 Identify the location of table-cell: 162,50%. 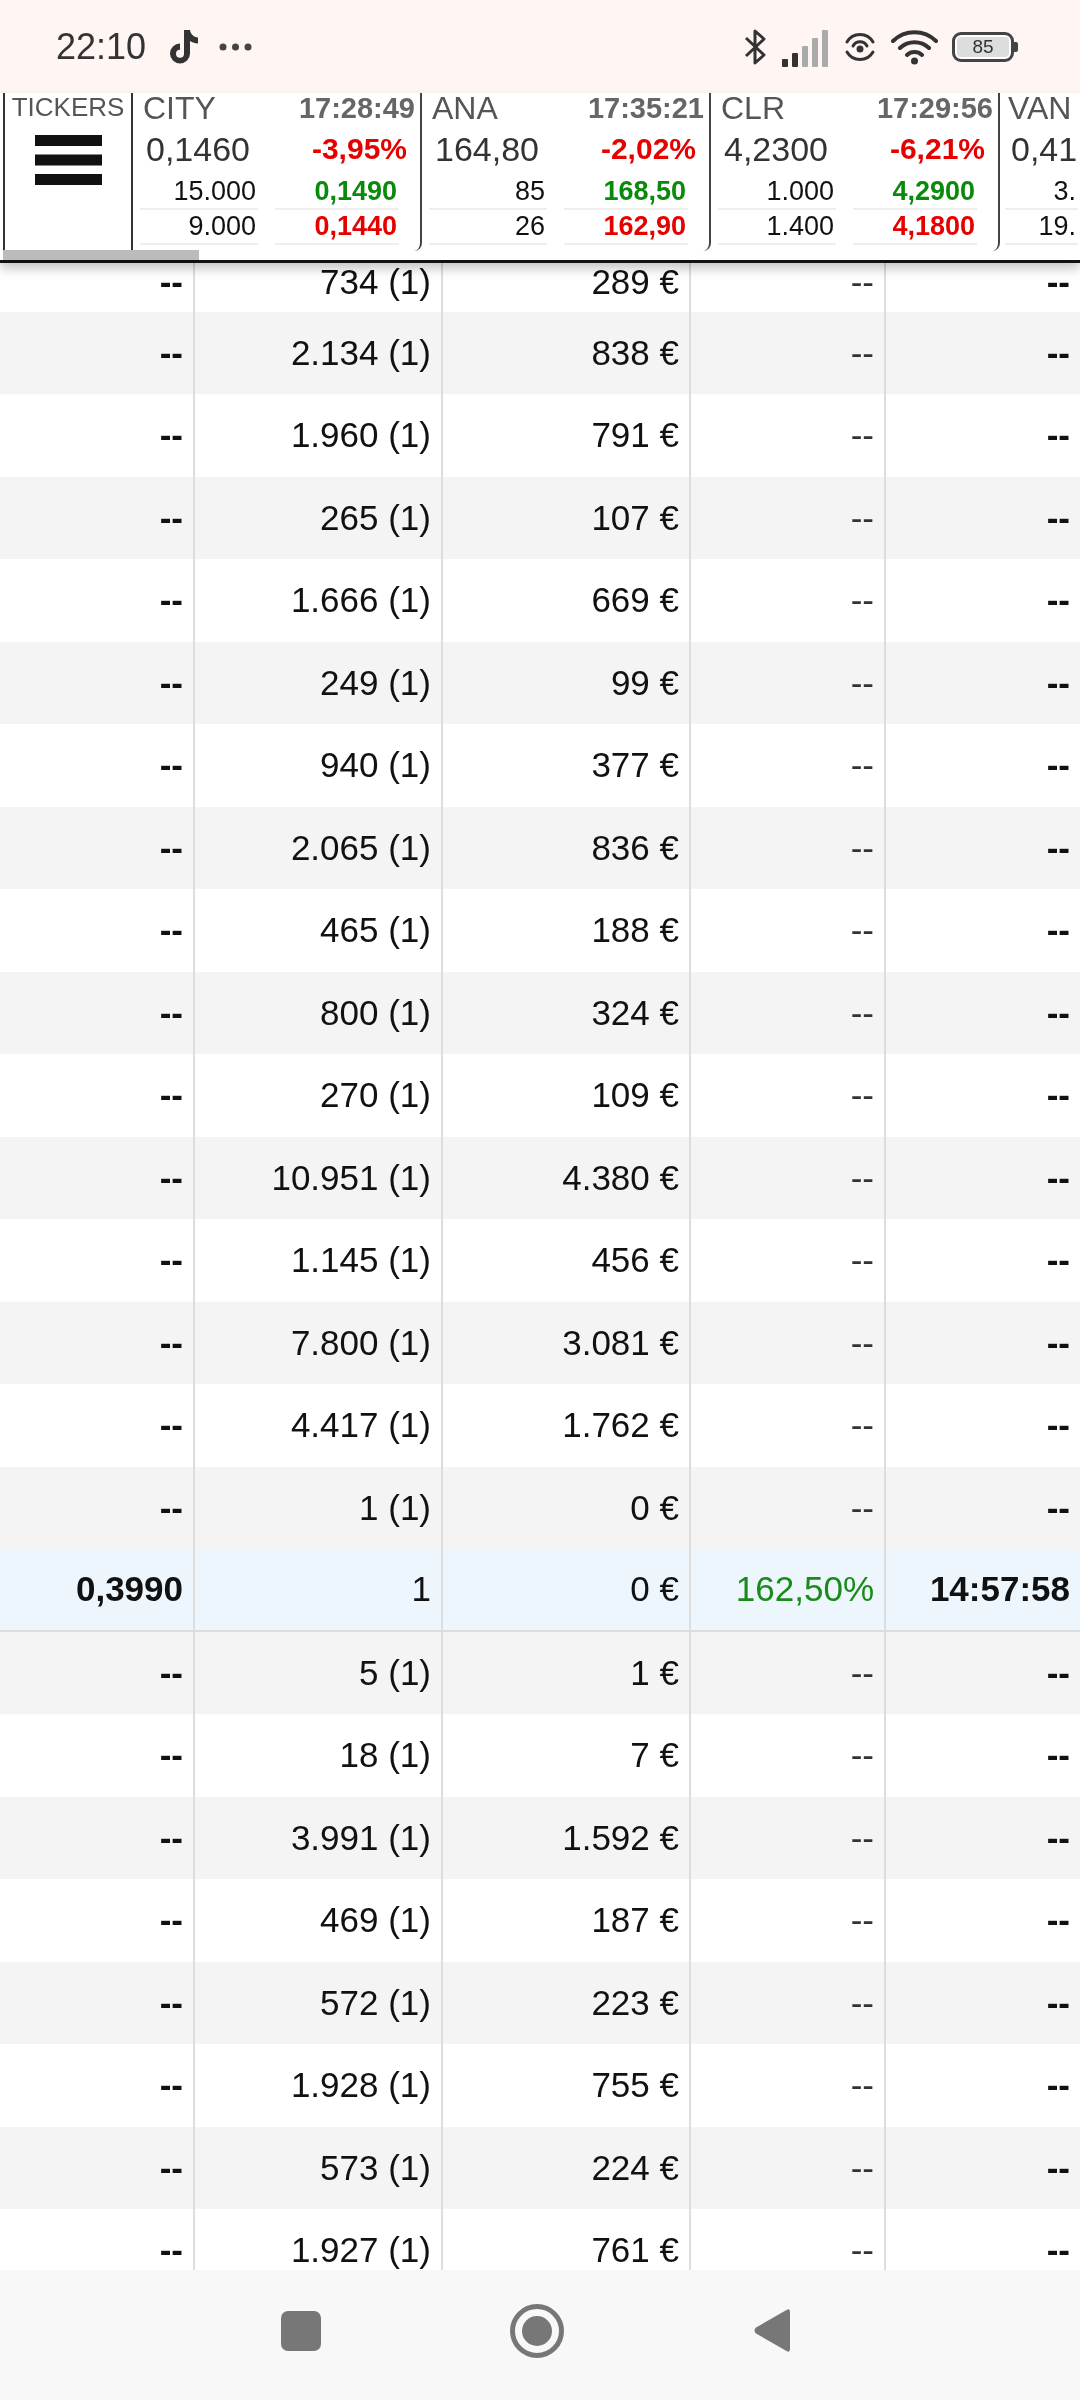
(786, 1589).